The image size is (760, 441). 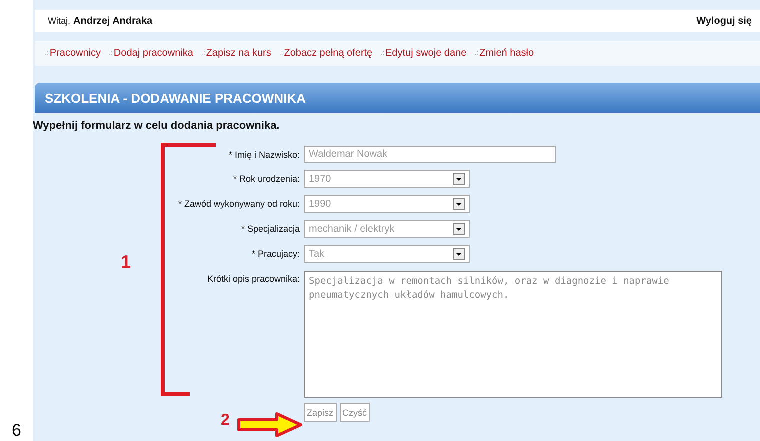 I want to click on field-label: * Imię i Nazwisko:, so click(x=264, y=155).